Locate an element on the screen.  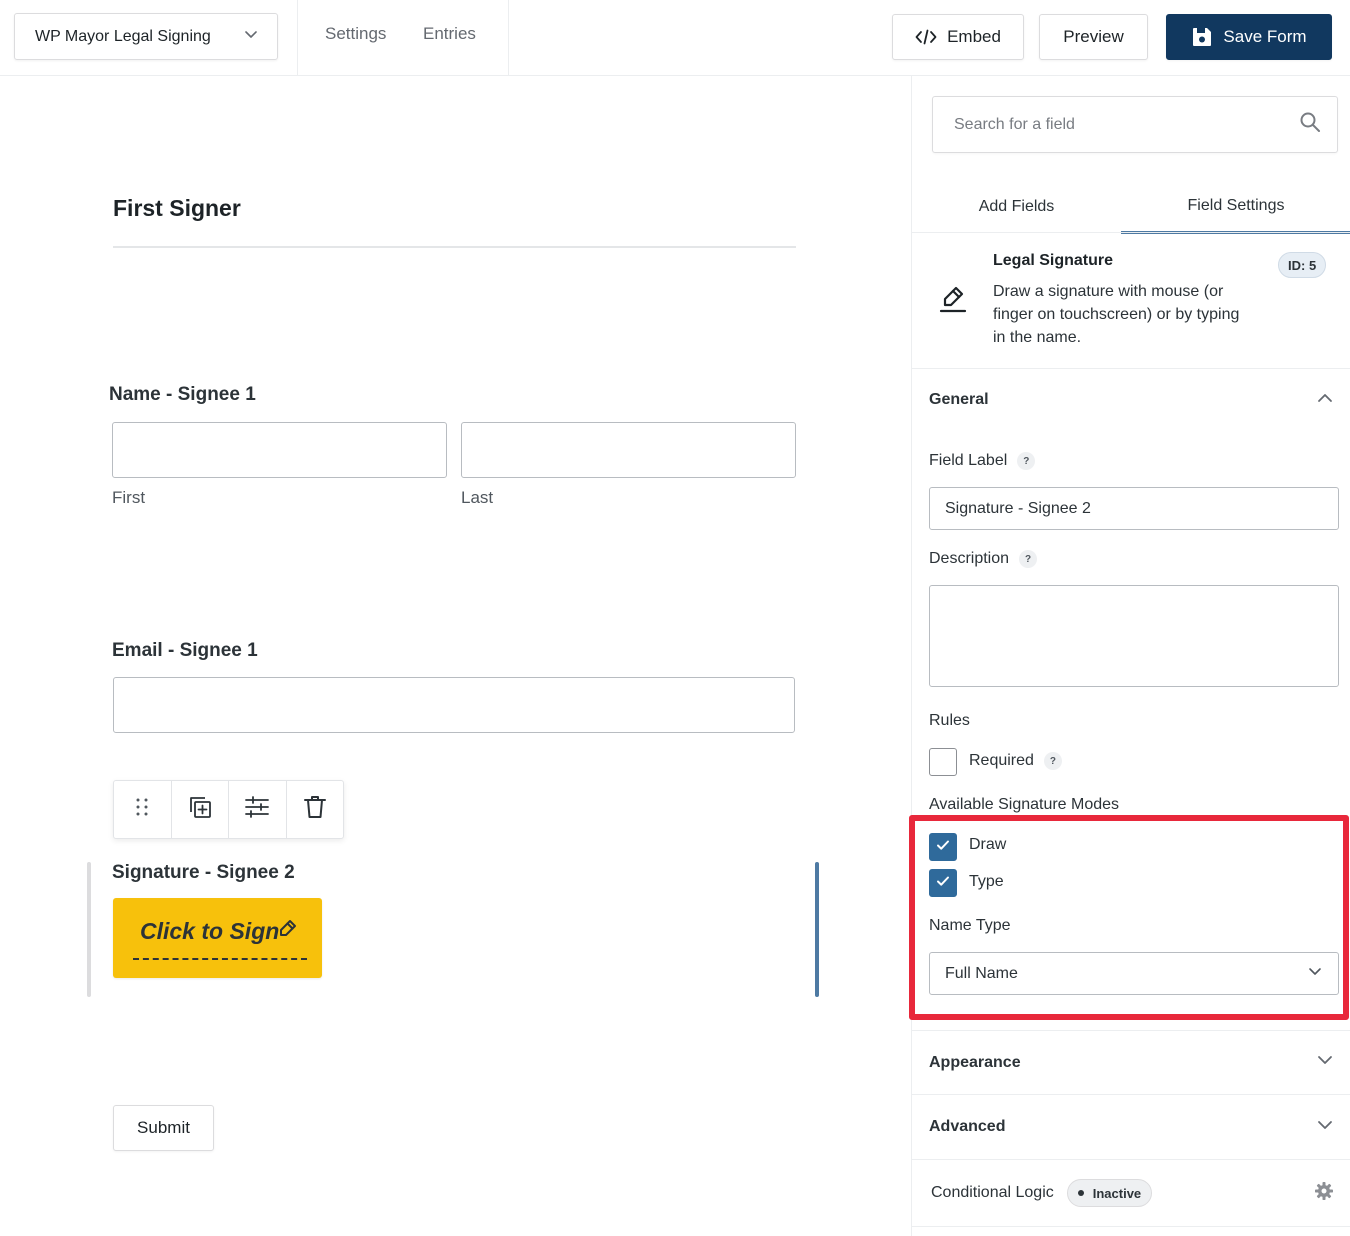
required-label-group: Required ? is located at coordinates (1015, 761).